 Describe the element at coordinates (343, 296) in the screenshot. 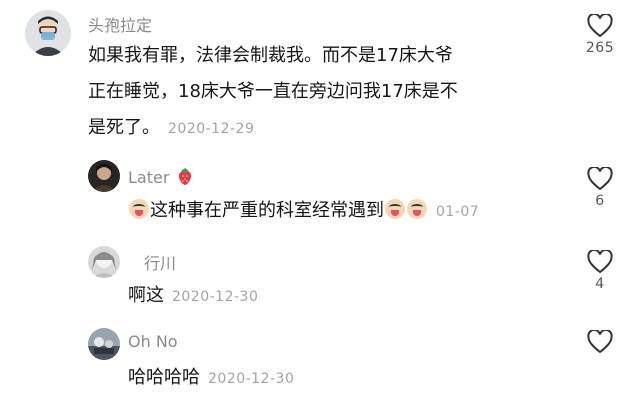

I see `comment-text: 啊这 2020-12-30` at that location.